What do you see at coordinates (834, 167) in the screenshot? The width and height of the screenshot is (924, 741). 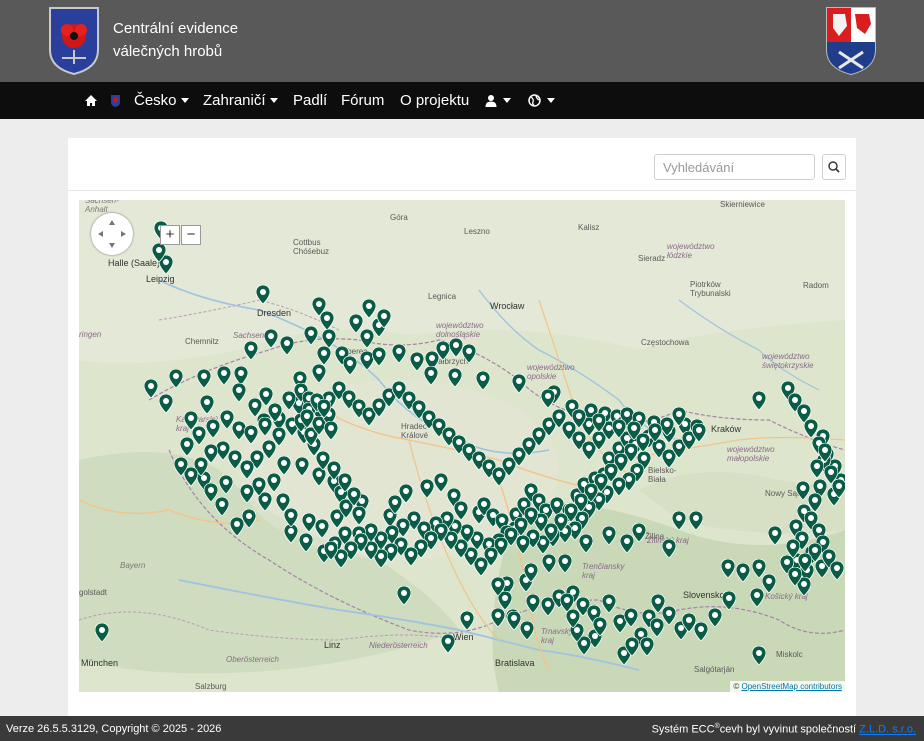 I see `search-button` at bounding box center [834, 167].